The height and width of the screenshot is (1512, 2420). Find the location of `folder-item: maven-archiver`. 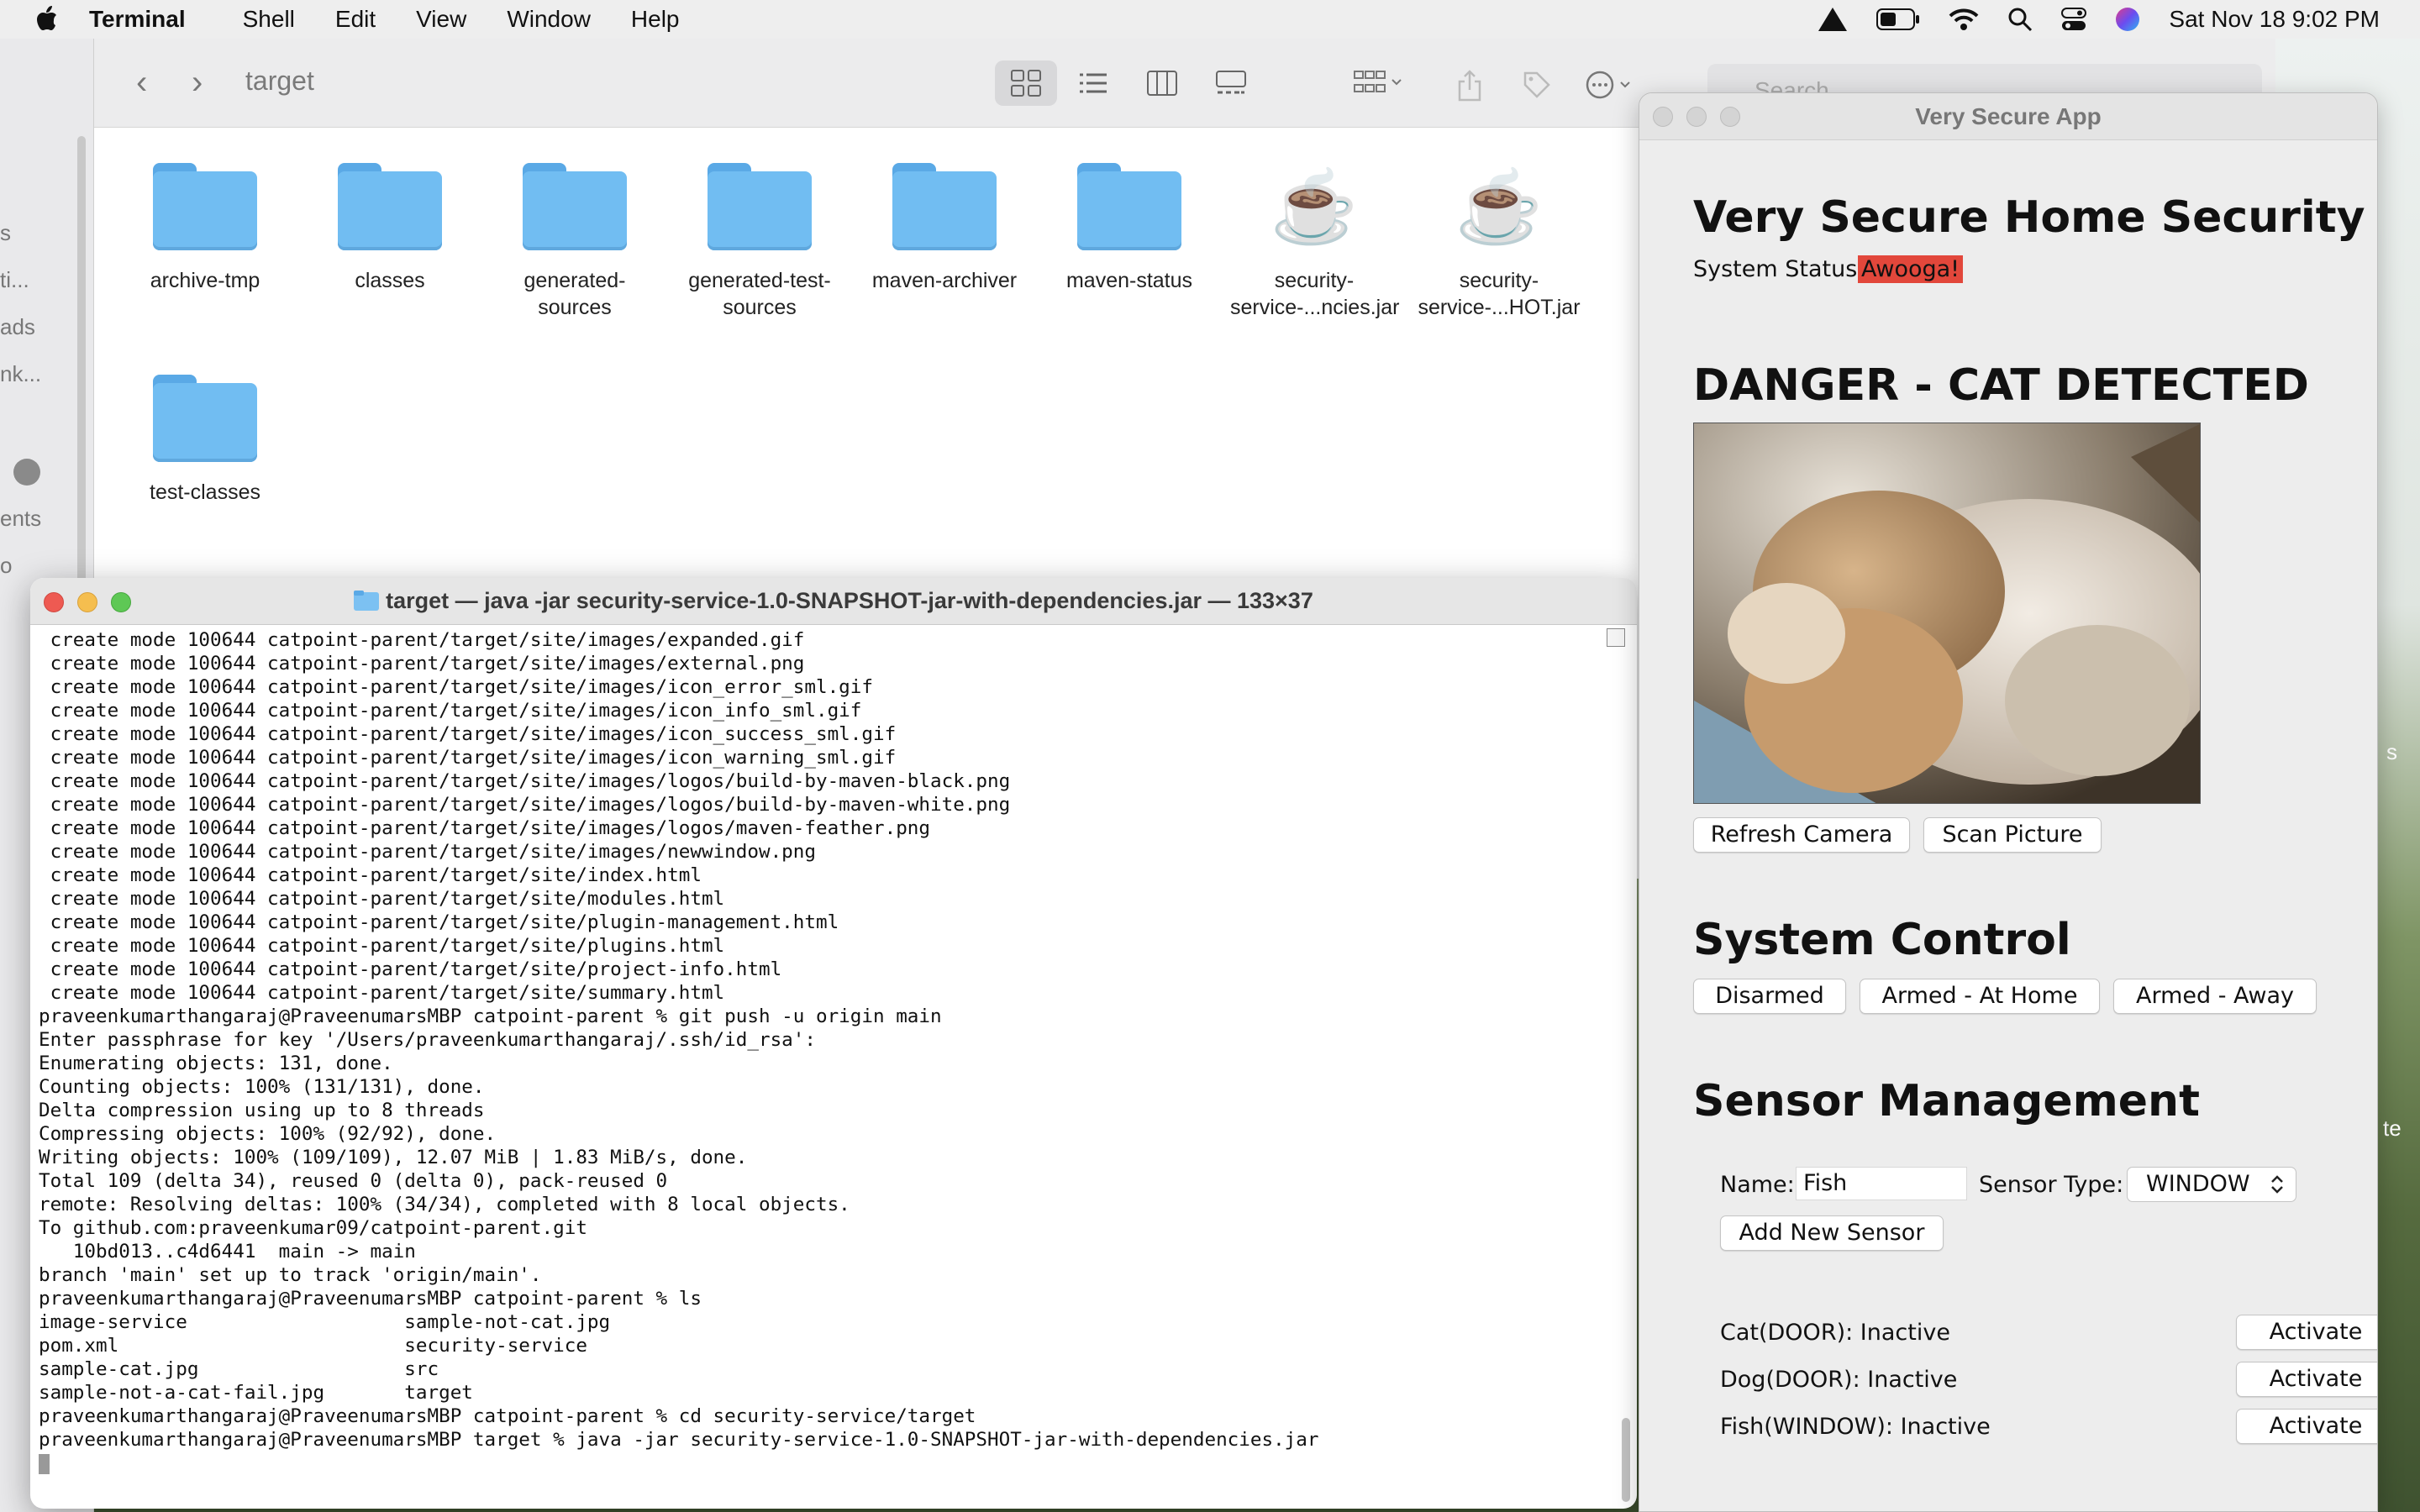

folder-item: maven-archiver is located at coordinates (944, 228).